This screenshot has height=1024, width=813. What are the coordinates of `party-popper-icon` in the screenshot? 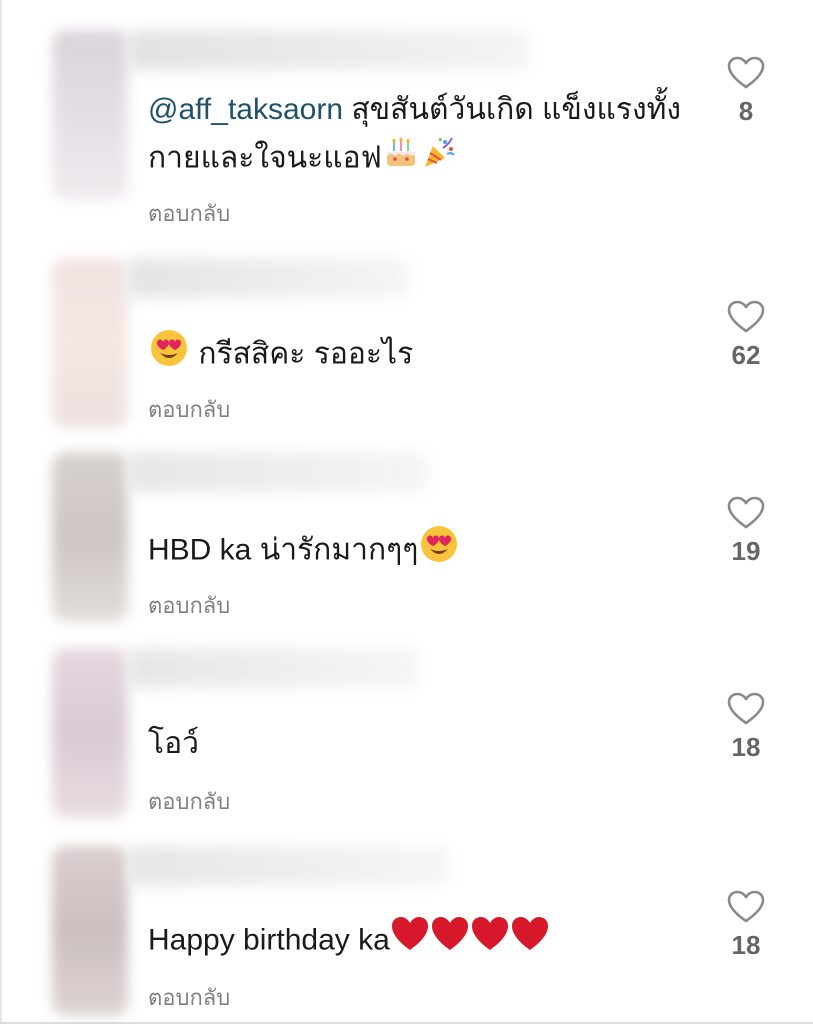 It's located at (439, 159).